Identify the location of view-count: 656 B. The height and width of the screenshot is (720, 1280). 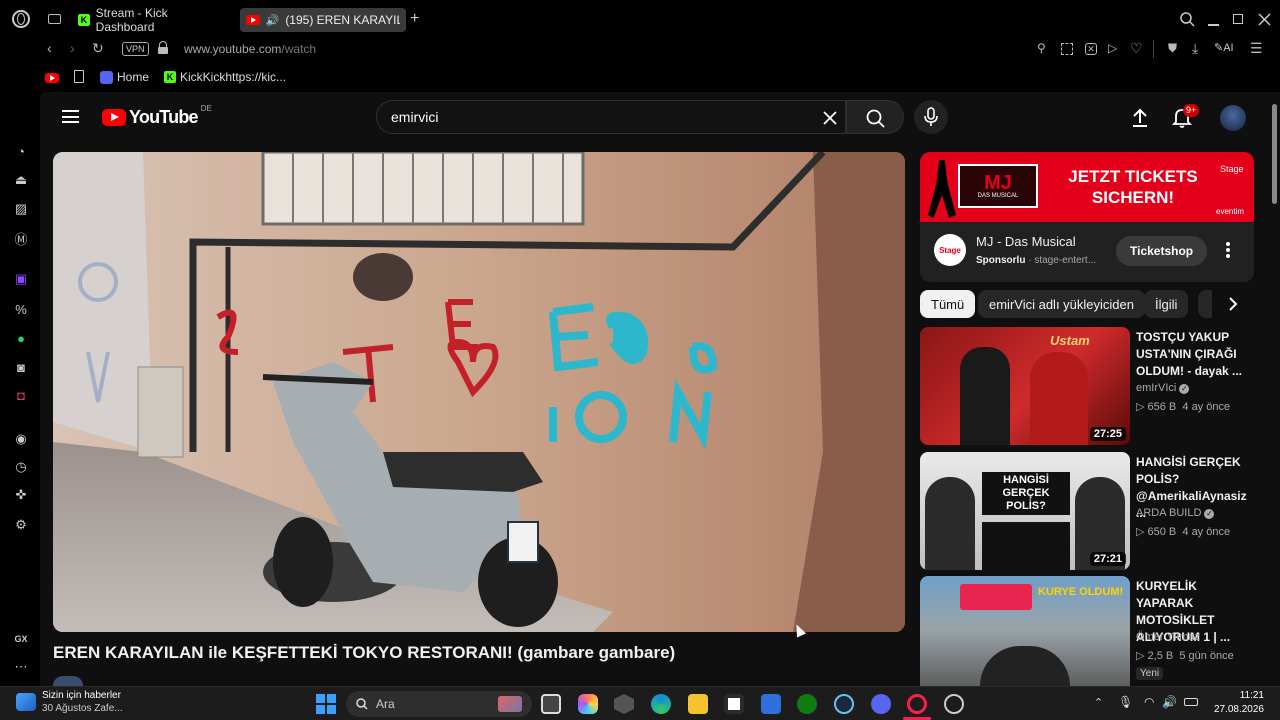
(1162, 407).